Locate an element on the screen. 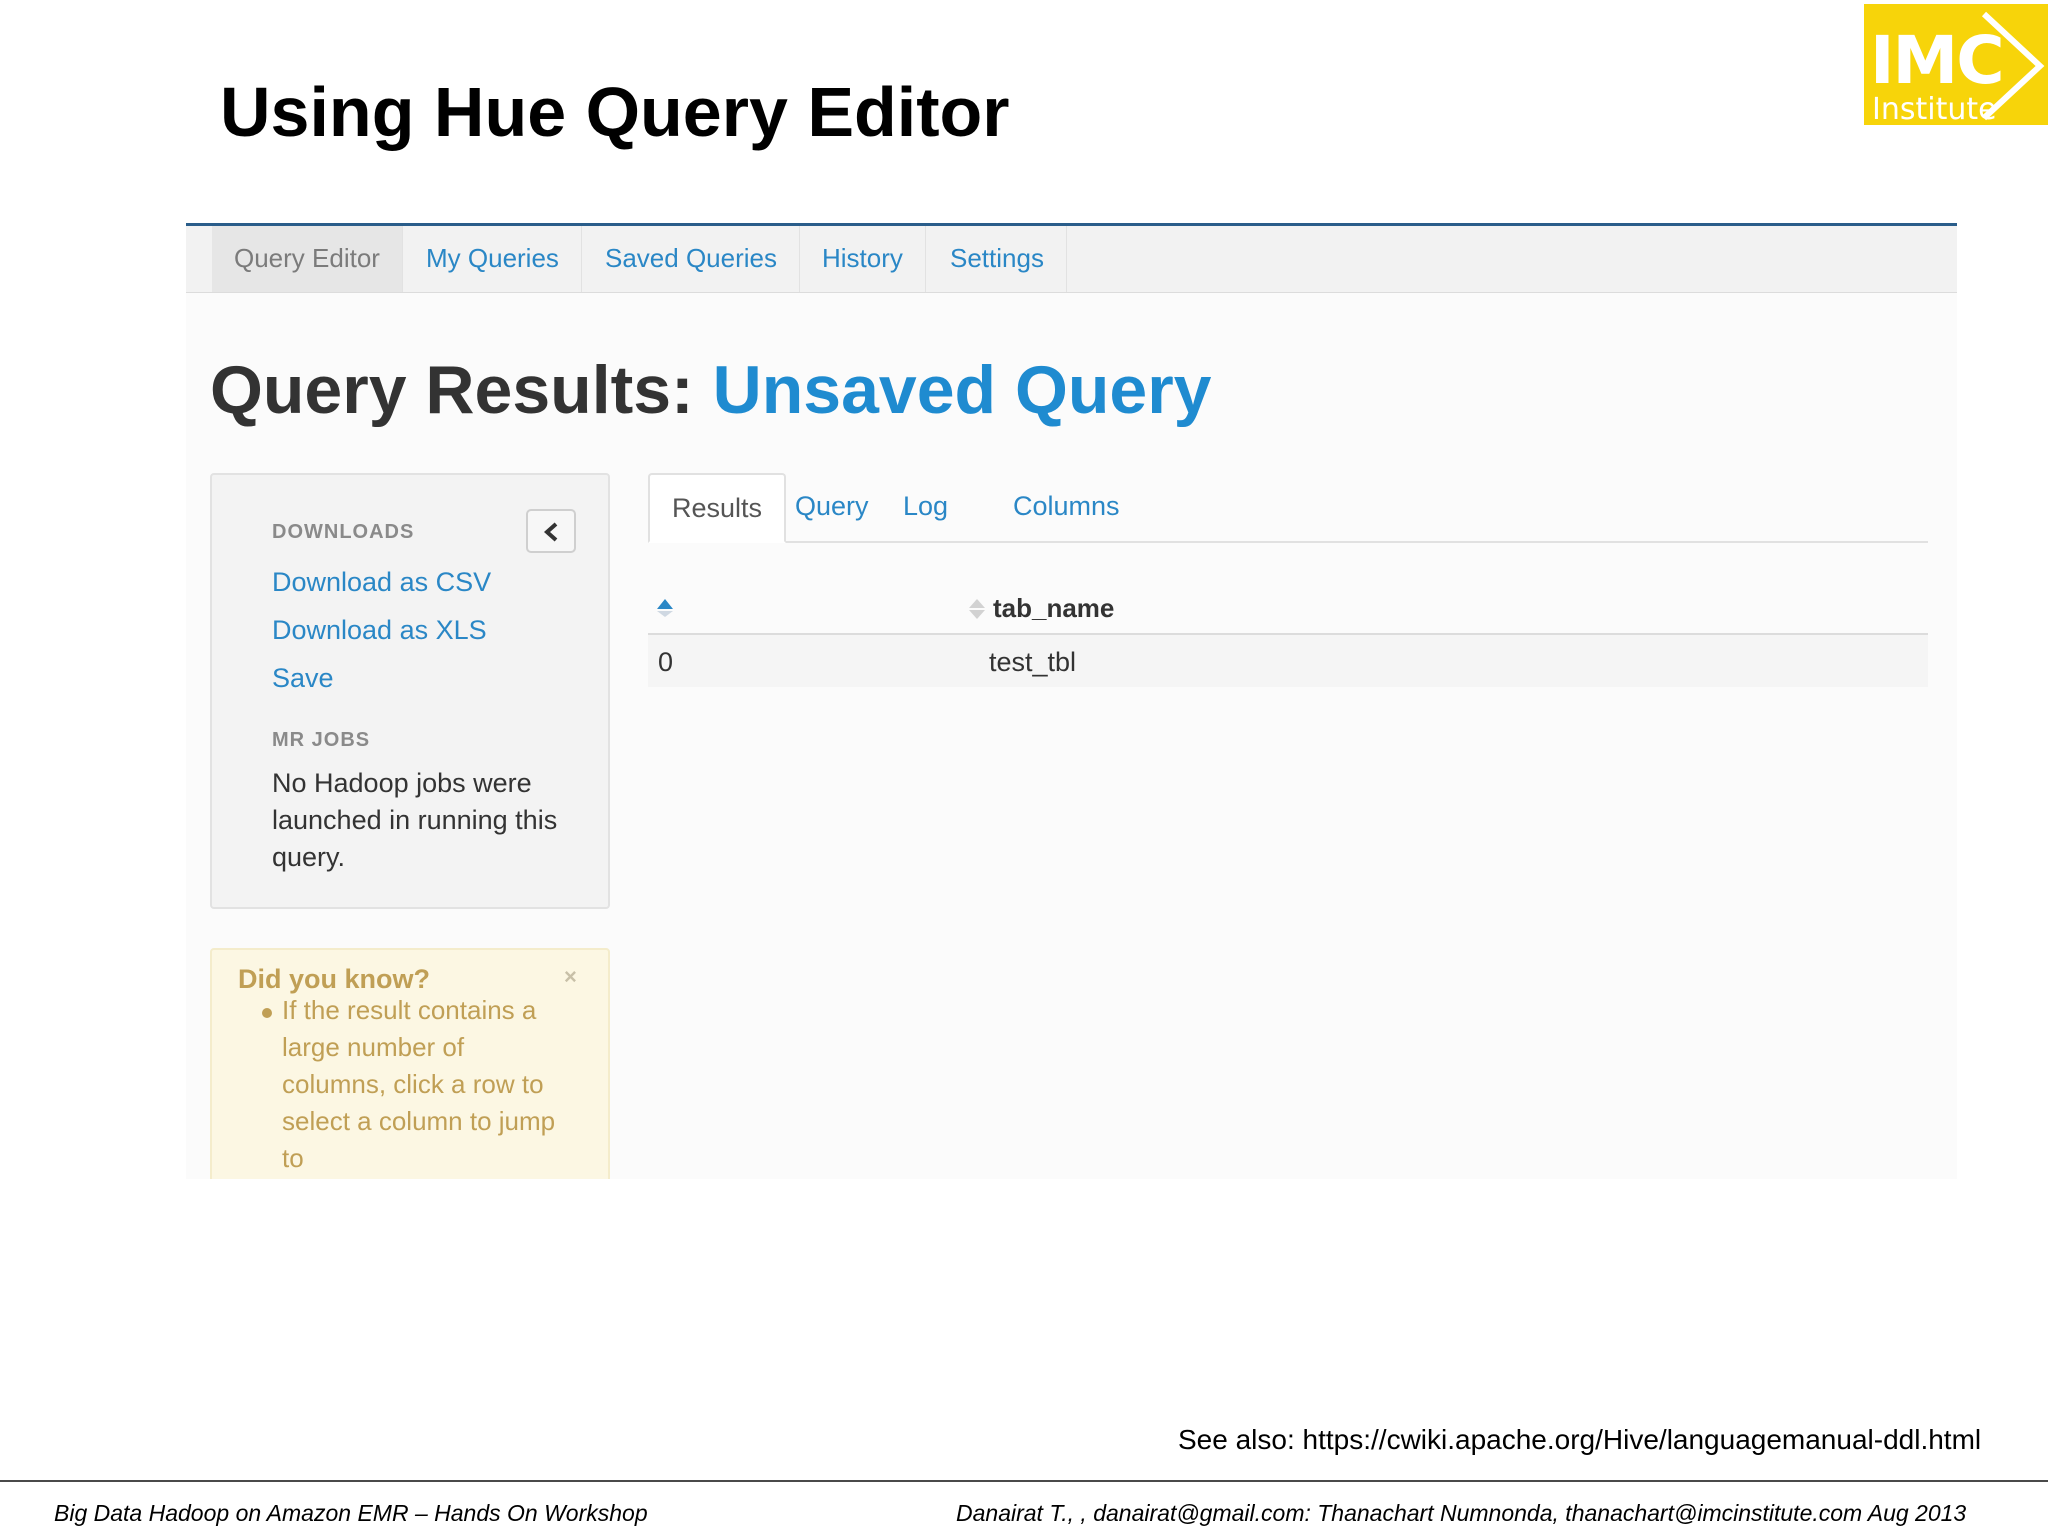 This screenshot has width=2048, height=1536. tab-name-cell: test_tbl is located at coordinates (1033, 662).